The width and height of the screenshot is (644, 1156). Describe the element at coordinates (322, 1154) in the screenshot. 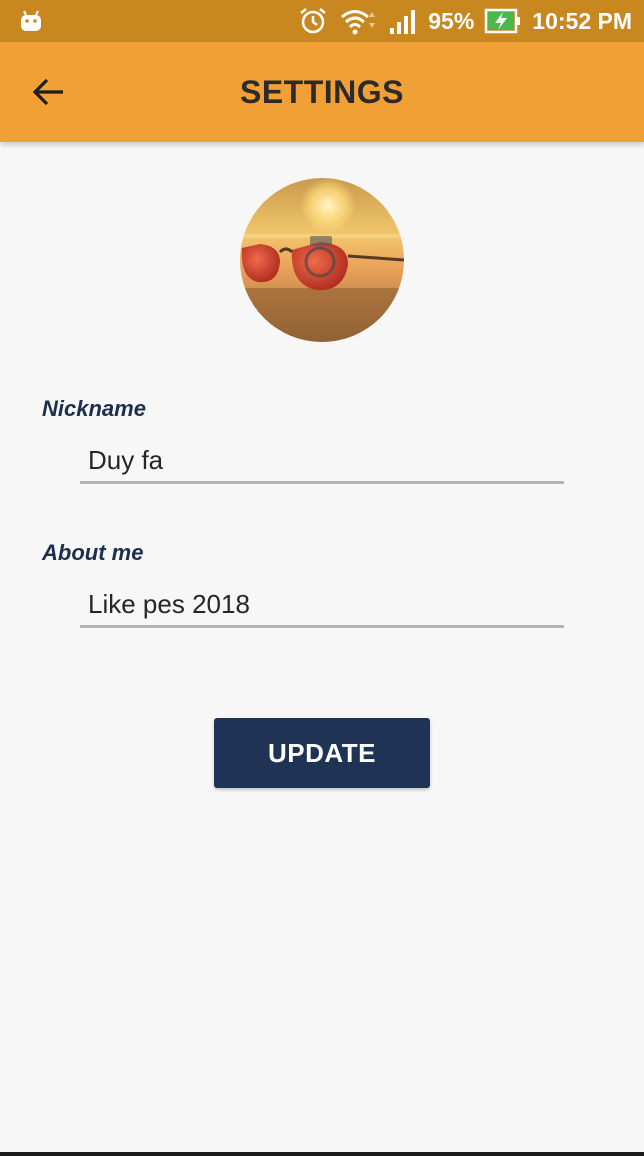

I see `bottom-edge` at that location.